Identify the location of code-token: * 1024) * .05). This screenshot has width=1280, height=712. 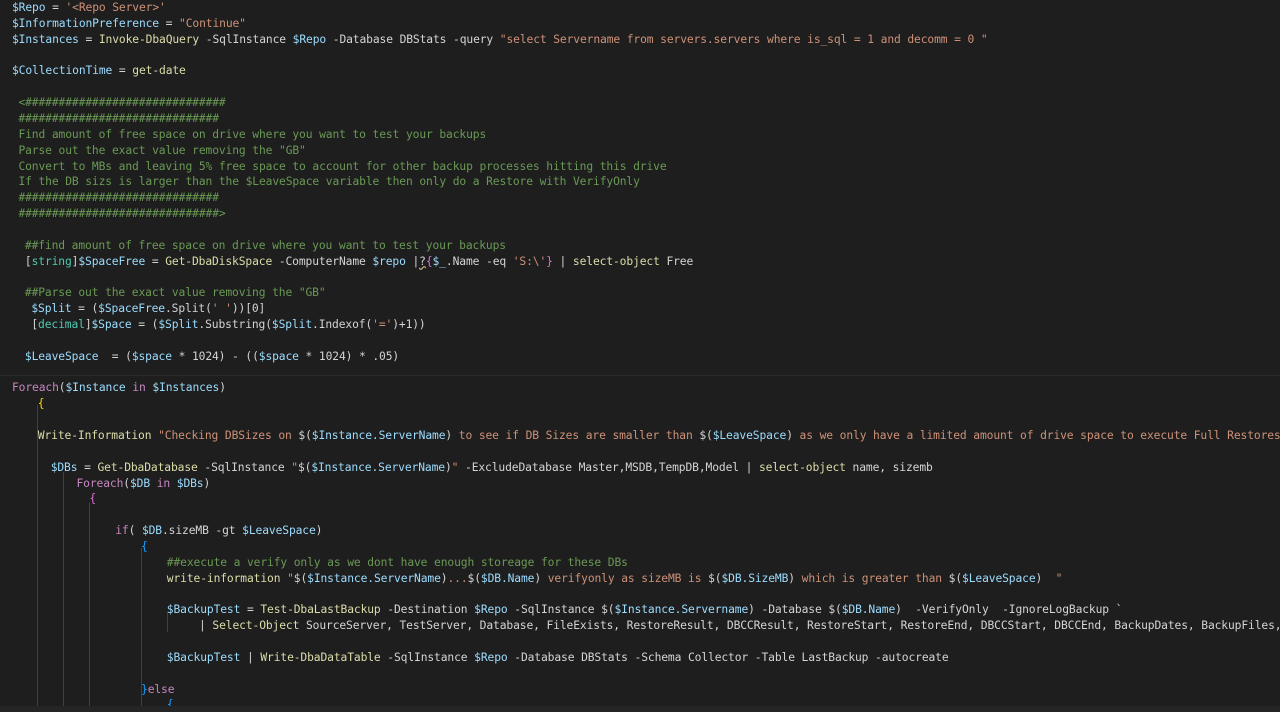
(349, 356).